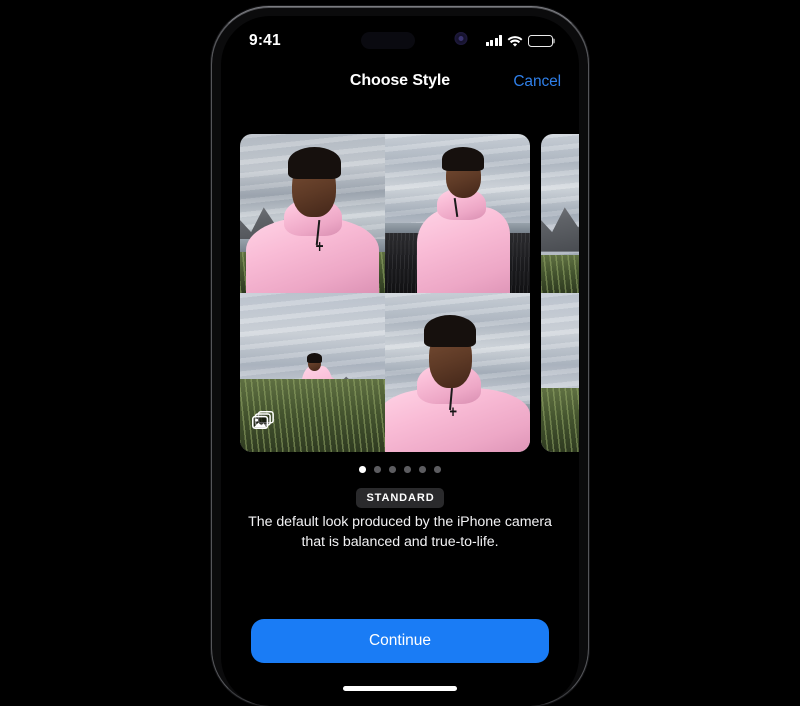 The height and width of the screenshot is (706, 800). What do you see at coordinates (461, 38) in the screenshot?
I see `camera-in-use-indicator-icon` at bounding box center [461, 38].